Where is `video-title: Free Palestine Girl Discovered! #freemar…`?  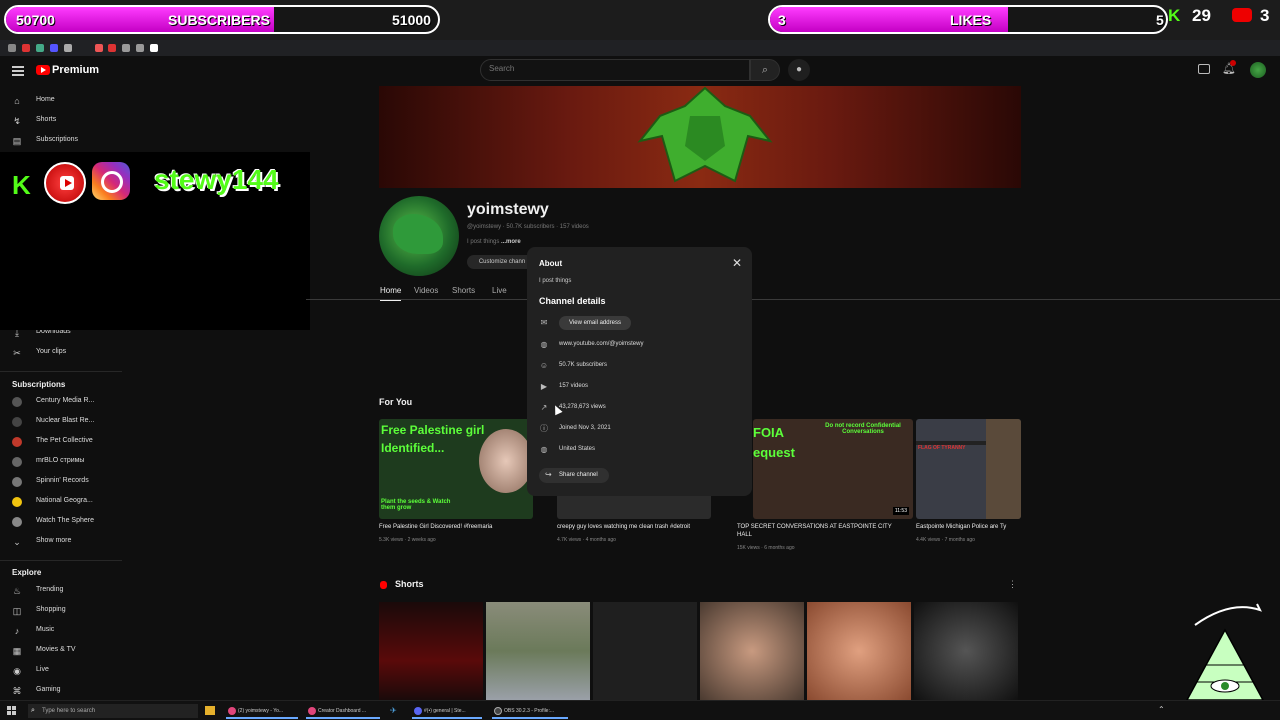
video-title: Free Palestine Girl Discovered! #freemar… is located at coordinates (454, 527).